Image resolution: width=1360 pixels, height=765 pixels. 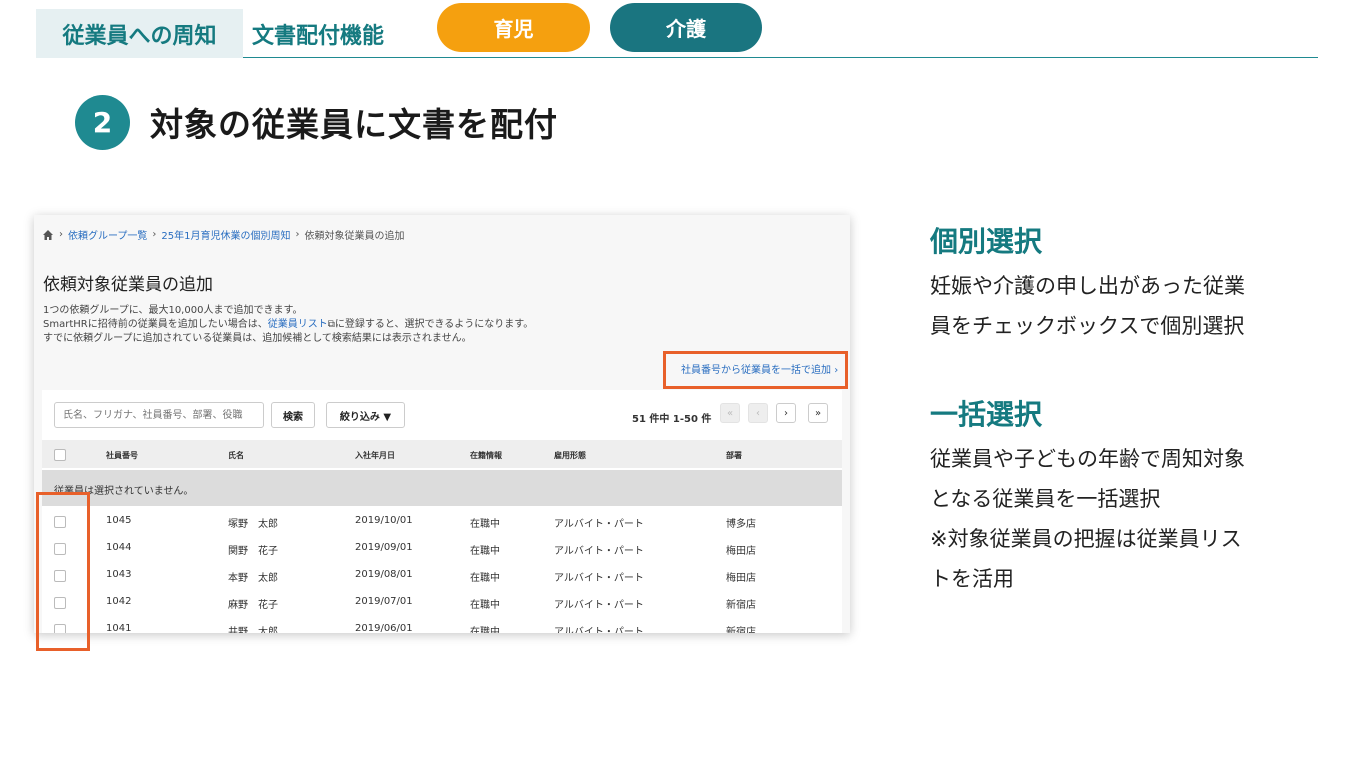 What do you see at coordinates (758, 413) in the screenshot?
I see `prev-page-button: ‹` at bounding box center [758, 413].